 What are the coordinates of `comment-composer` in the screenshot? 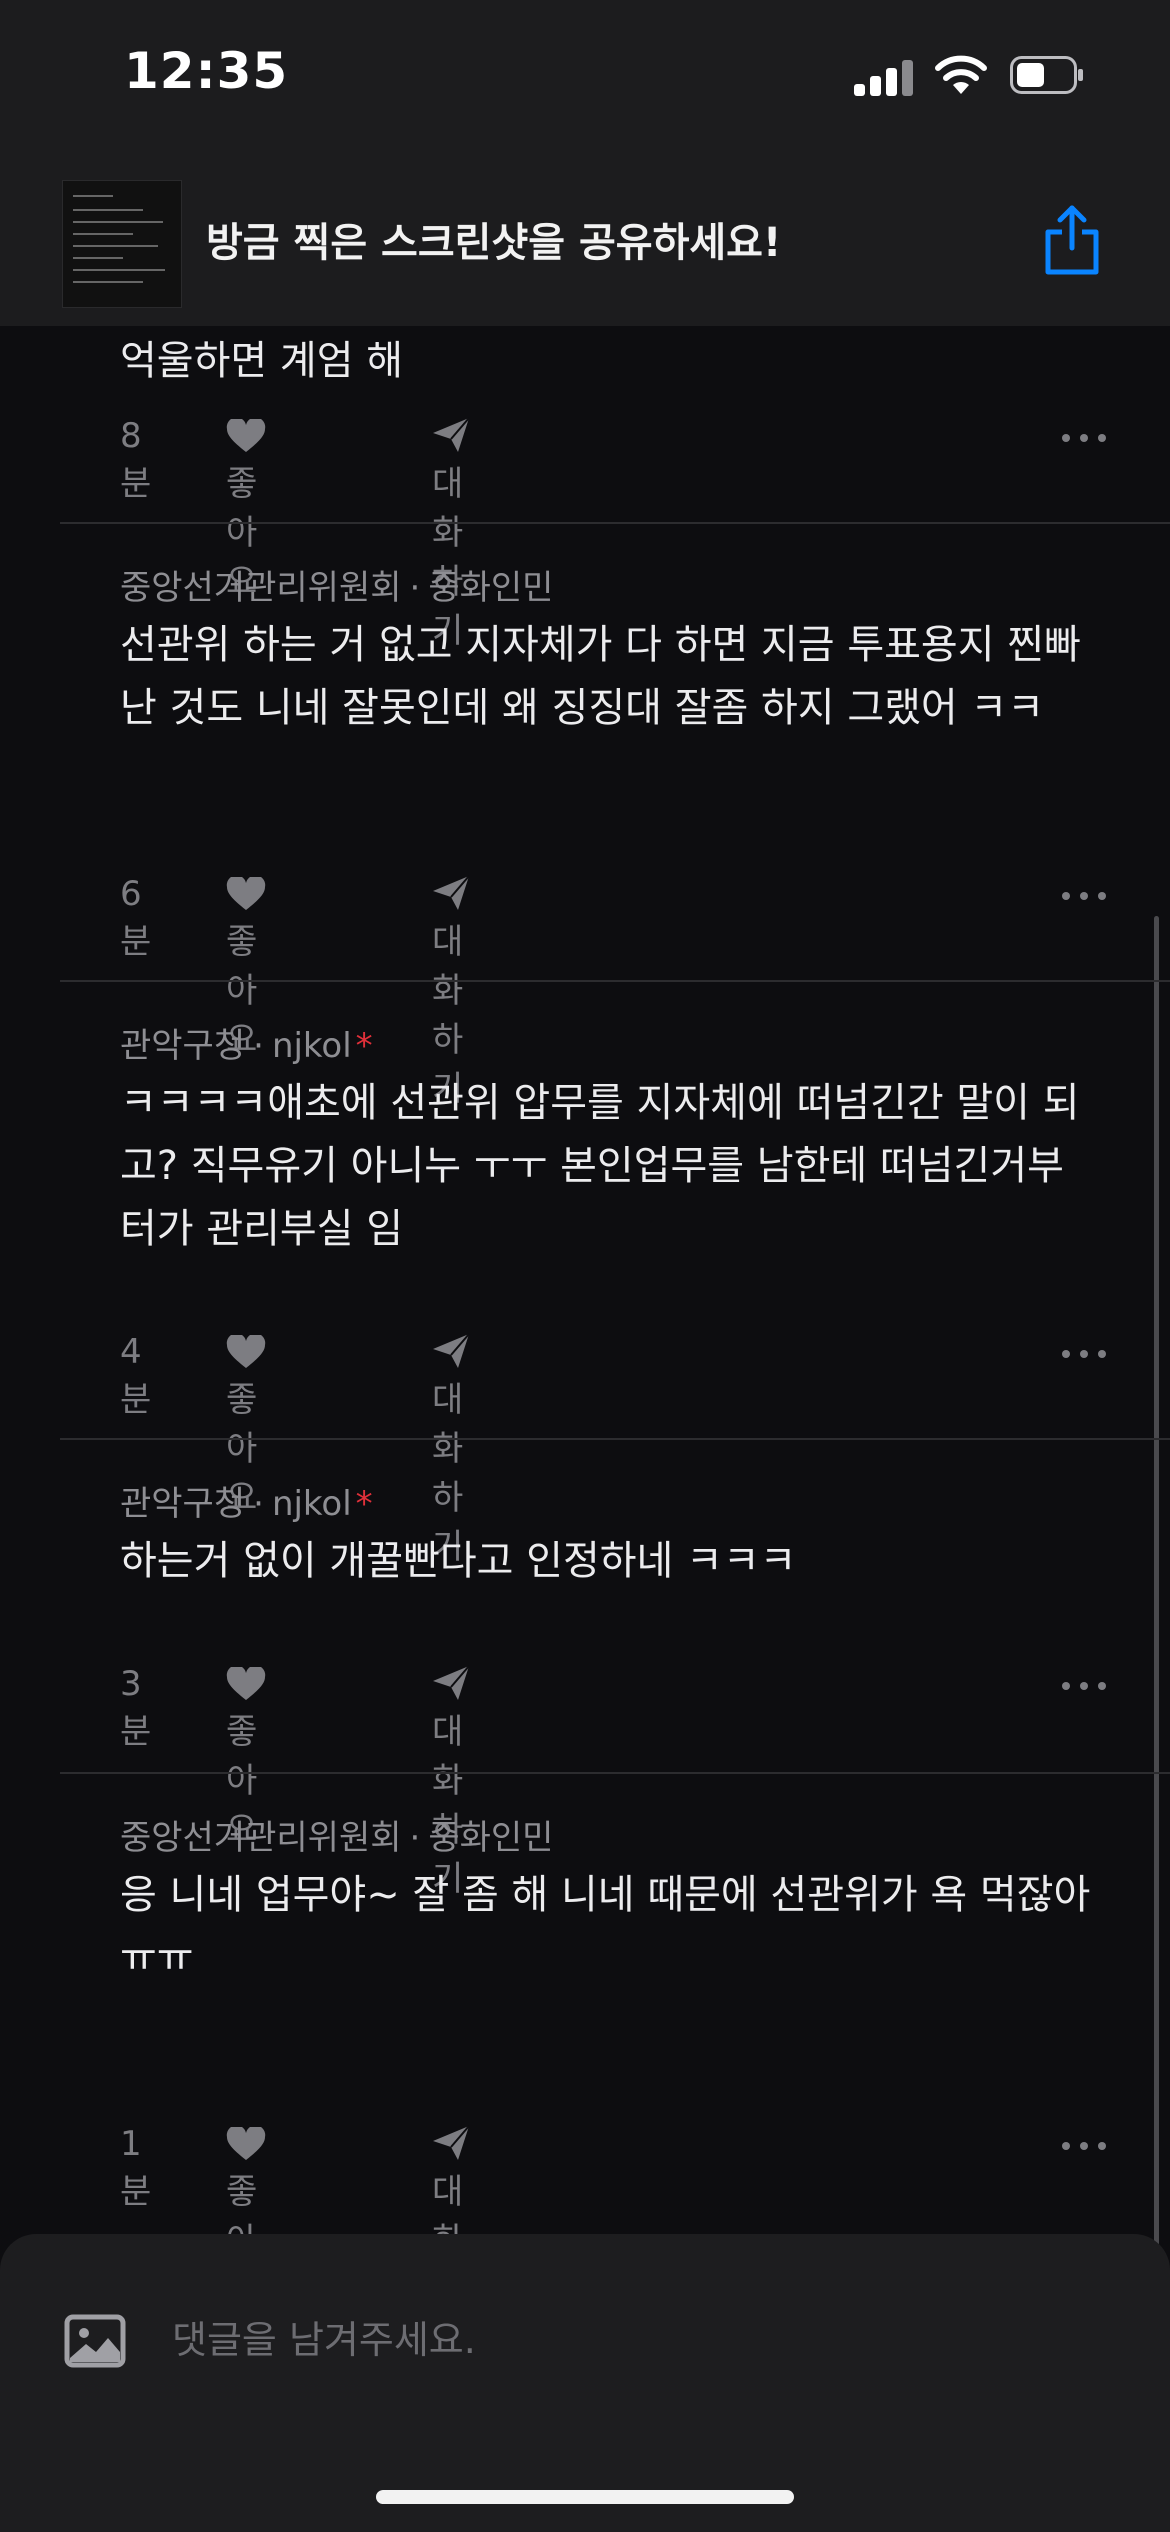 It's located at (585, 2383).